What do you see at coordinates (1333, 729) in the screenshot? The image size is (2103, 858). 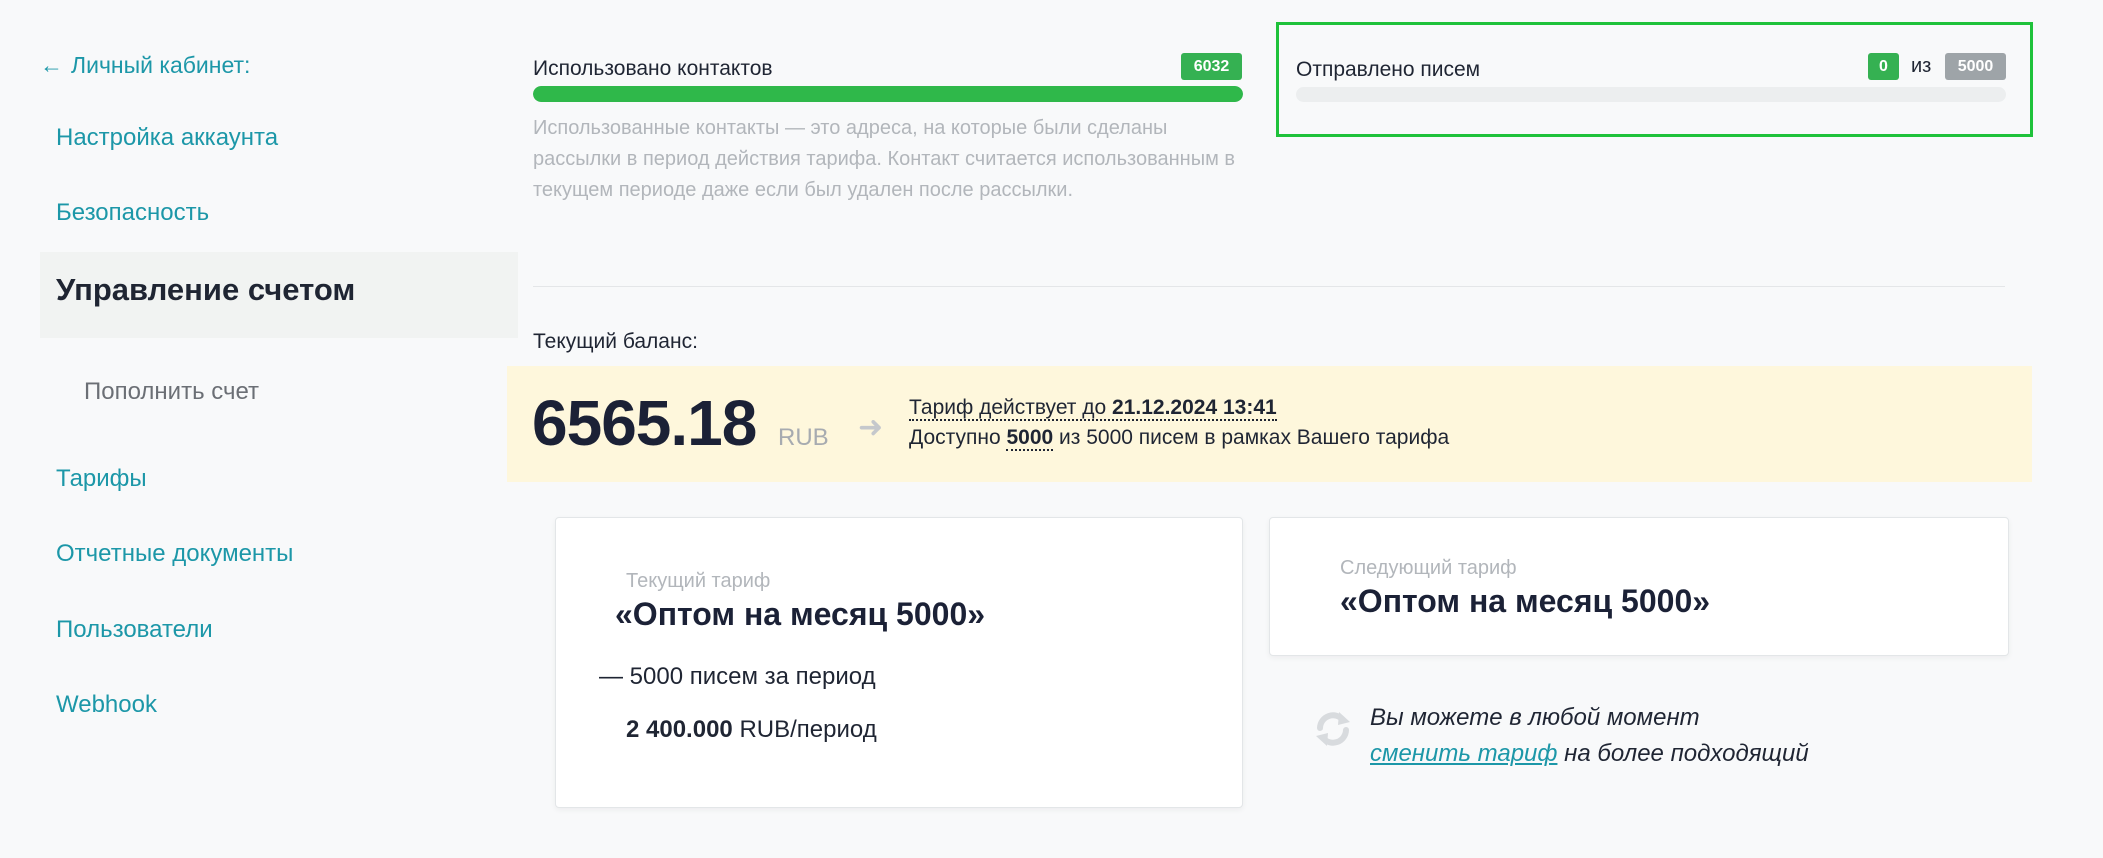 I see `refresh-icon` at bounding box center [1333, 729].